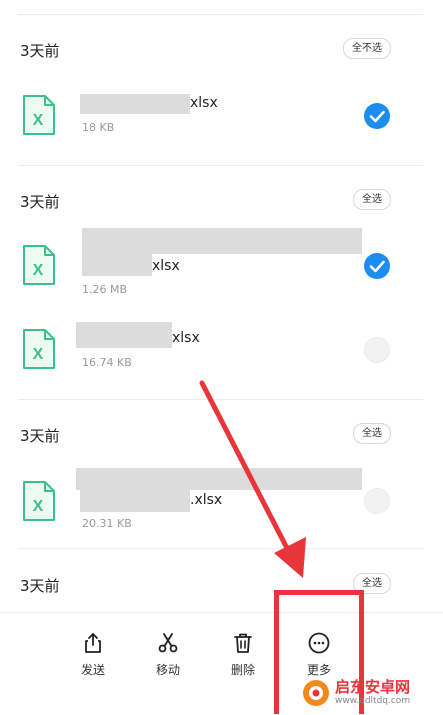 The height and width of the screenshot is (715, 443). I want to click on file-size: 20.31 KB, so click(107, 523).